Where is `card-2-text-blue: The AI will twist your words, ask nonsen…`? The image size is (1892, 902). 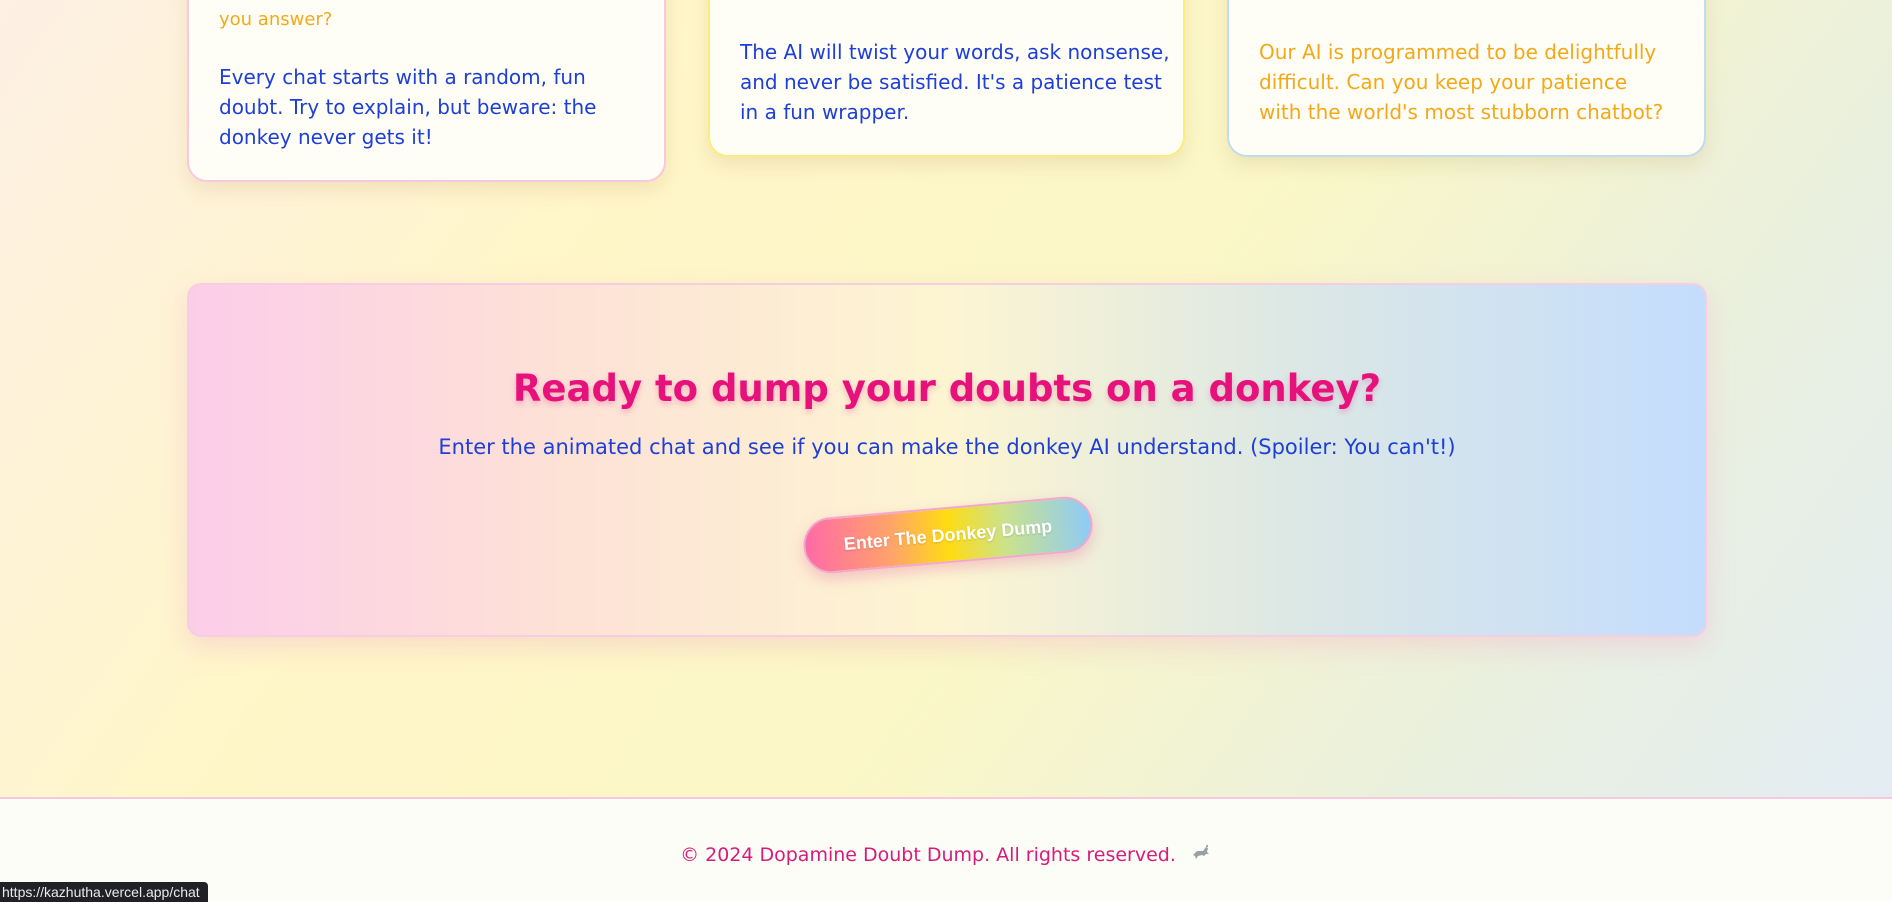 card-2-text-blue: The AI will twist your words, ask nonsen… is located at coordinates (955, 82).